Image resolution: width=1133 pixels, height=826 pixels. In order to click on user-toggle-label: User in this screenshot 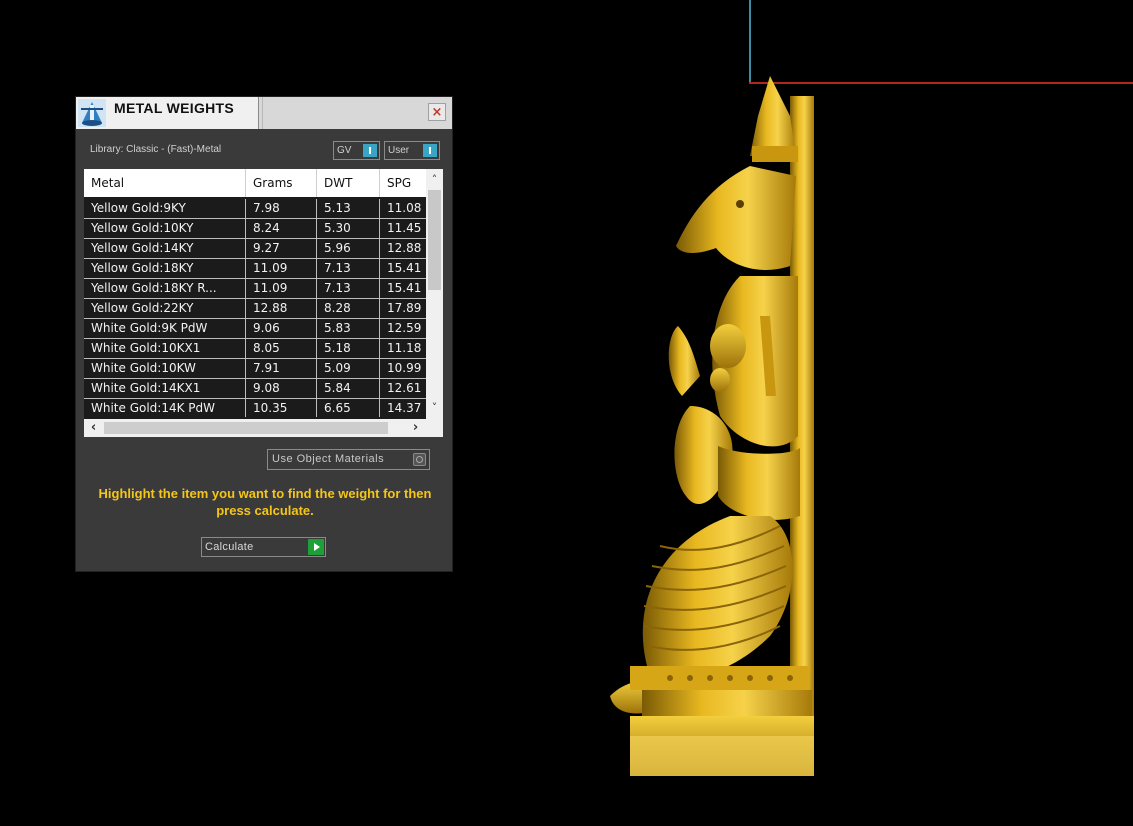, I will do `click(399, 150)`.